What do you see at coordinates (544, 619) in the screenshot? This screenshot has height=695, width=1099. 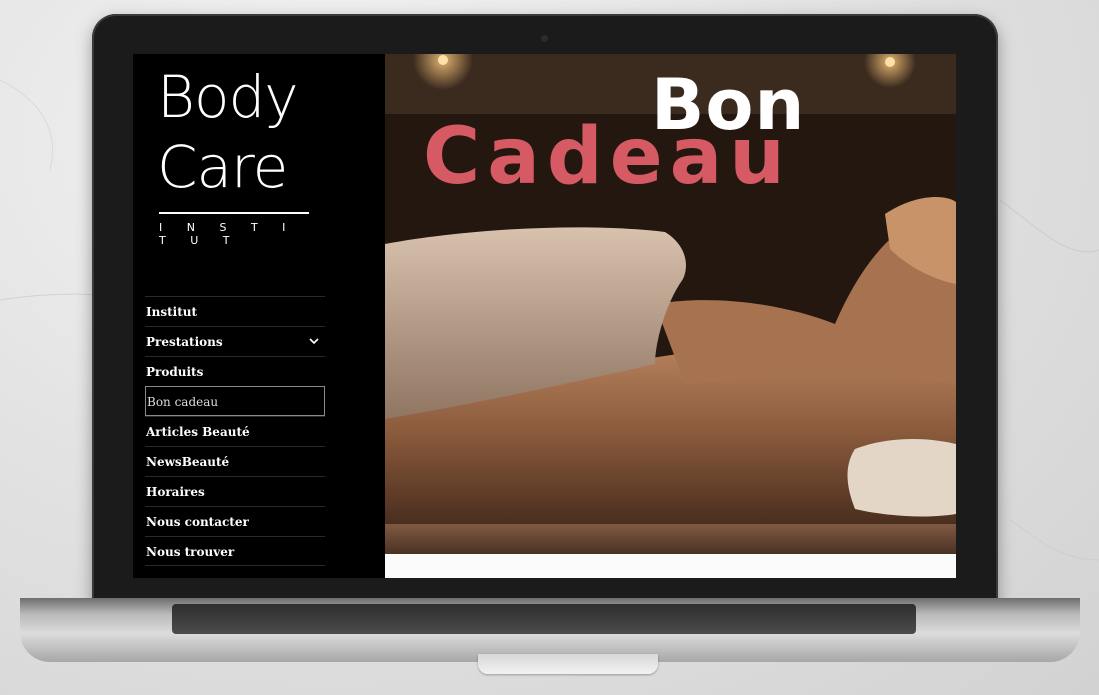 I see `keyboard` at bounding box center [544, 619].